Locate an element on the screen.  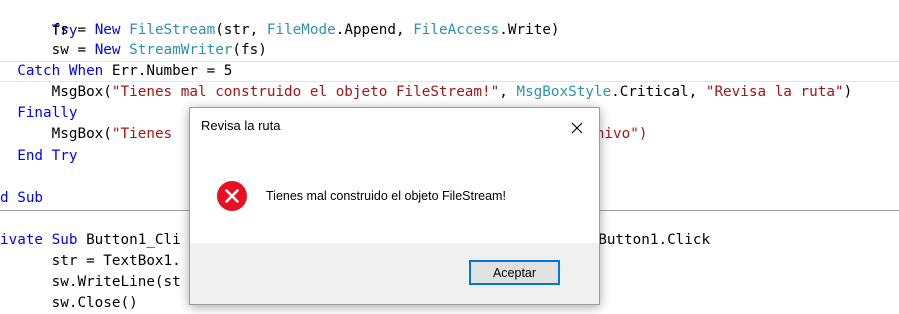
keyword-token: d Sub is located at coordinates (22, 198).